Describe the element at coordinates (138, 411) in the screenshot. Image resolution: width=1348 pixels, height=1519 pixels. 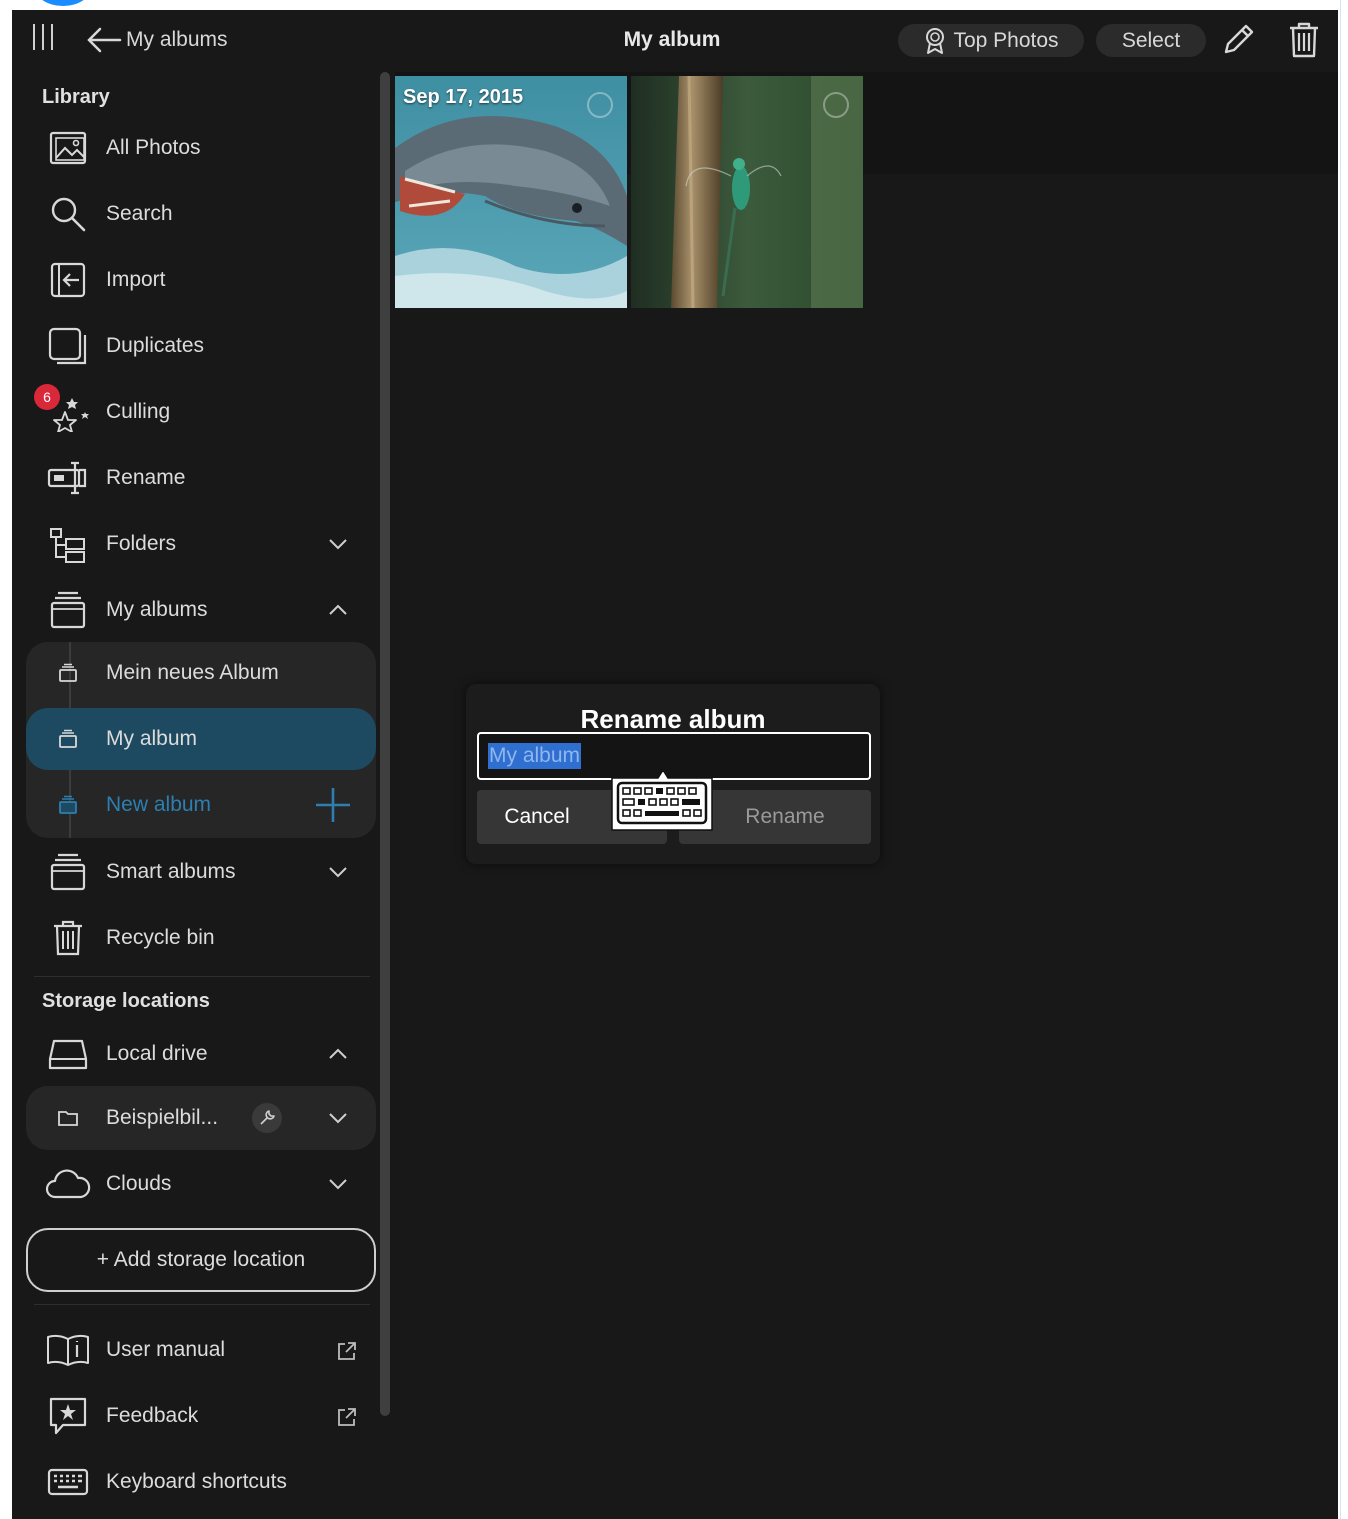
I see `sidebar-item-label: Culling` at that location.